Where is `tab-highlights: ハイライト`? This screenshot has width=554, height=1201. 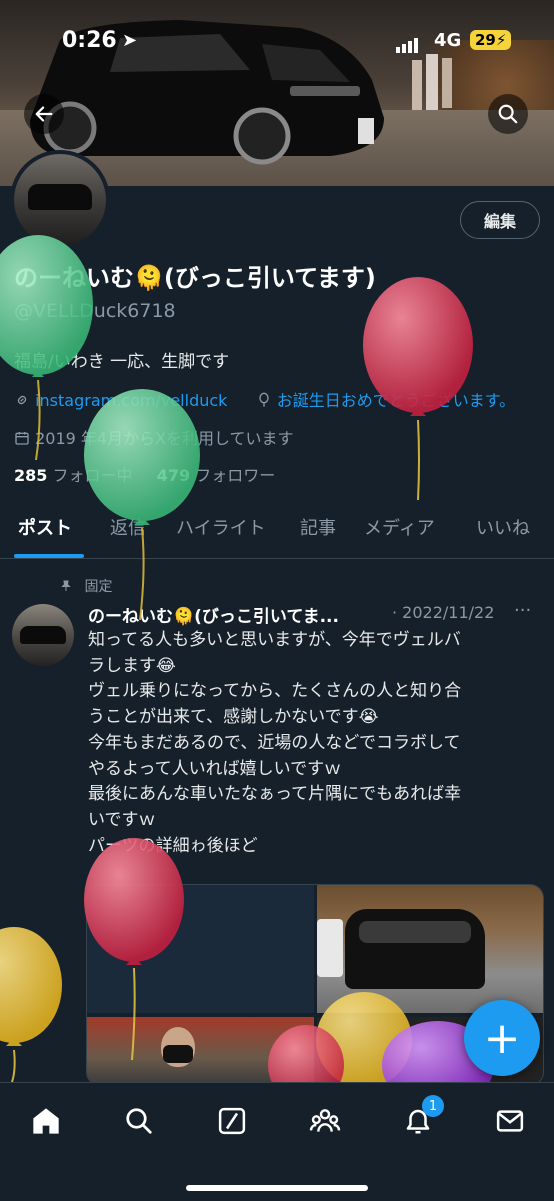
tab-highlights: ハイライト is located at coordinates (221, 527).